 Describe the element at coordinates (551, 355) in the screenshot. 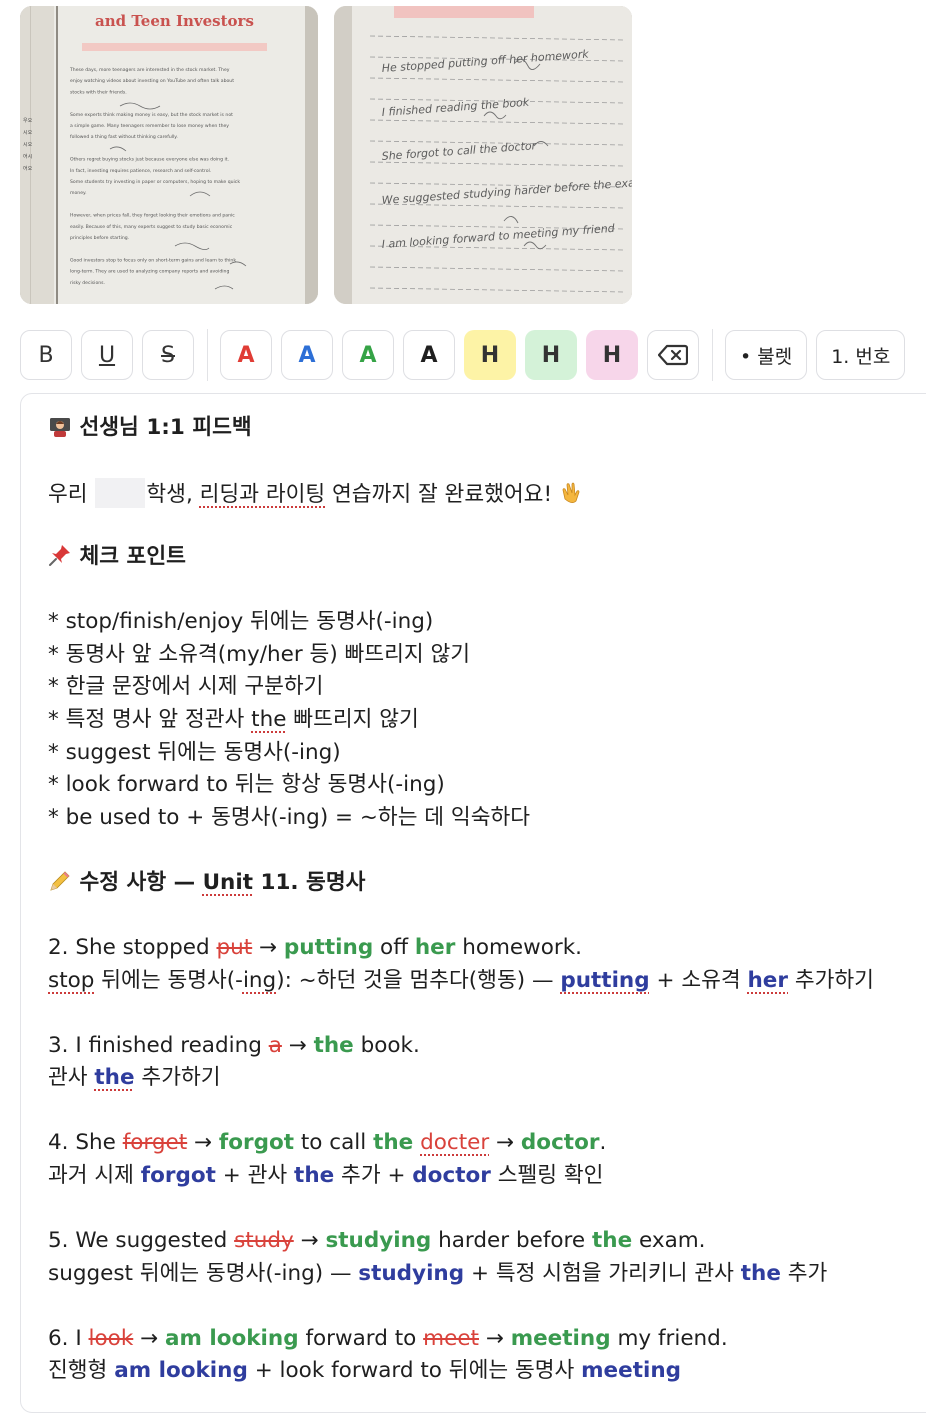

I see `highlight-green-button: H` at that location.